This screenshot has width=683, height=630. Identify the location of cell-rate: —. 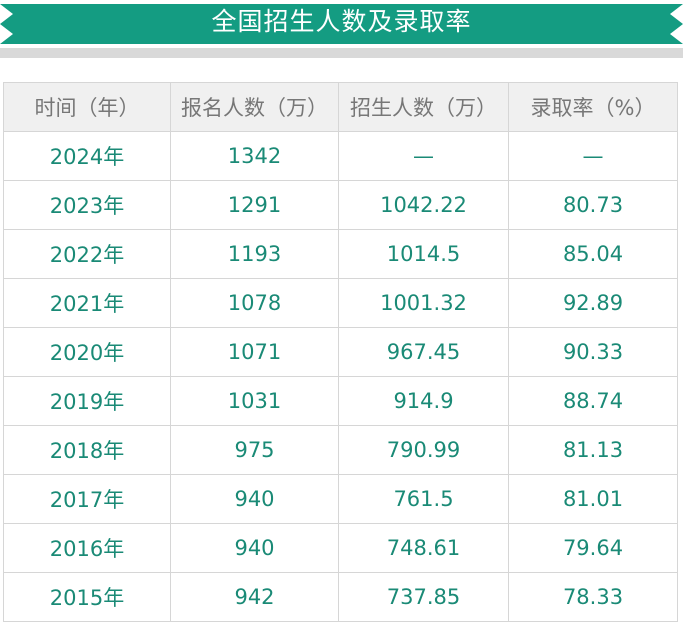
(593, 156).